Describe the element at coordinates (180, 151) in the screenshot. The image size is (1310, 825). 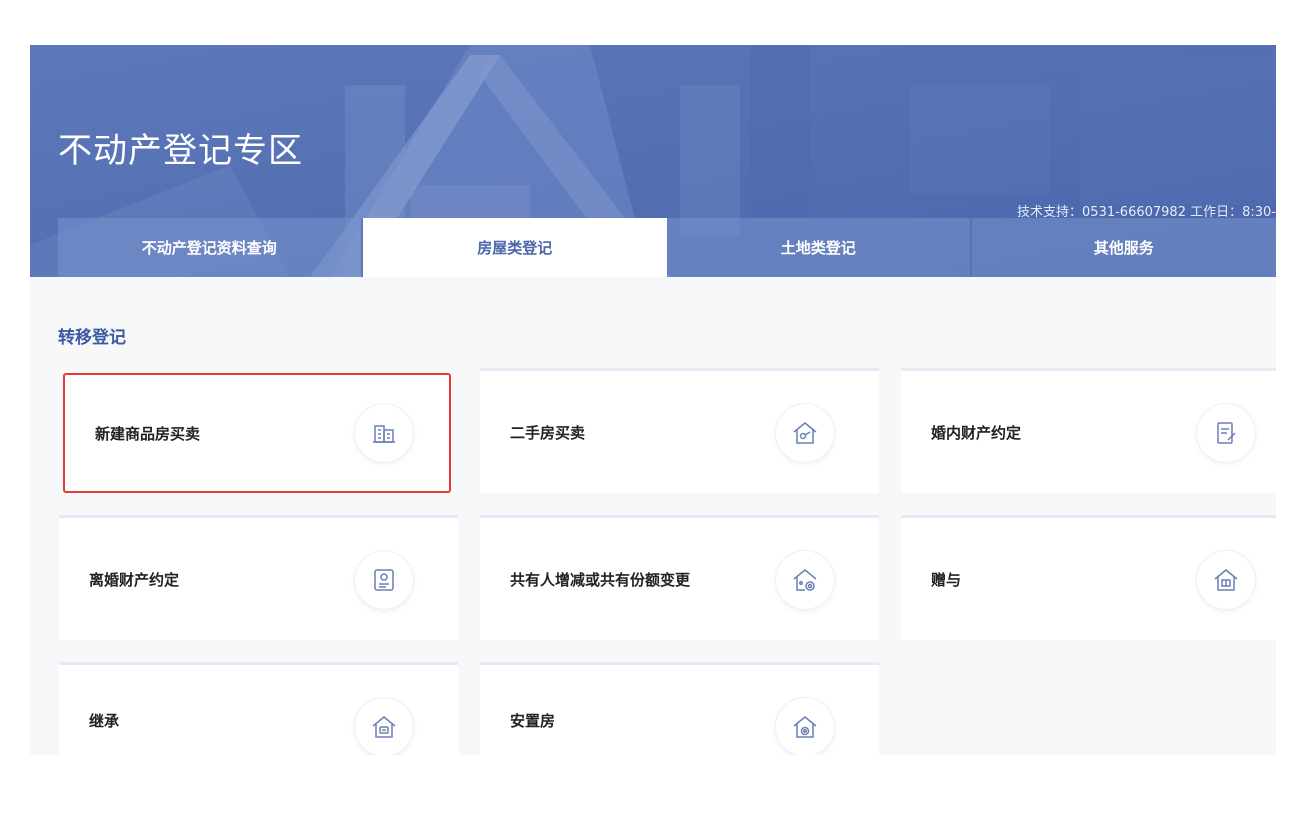
I see `page-title: 不动产登记专区` at that location.